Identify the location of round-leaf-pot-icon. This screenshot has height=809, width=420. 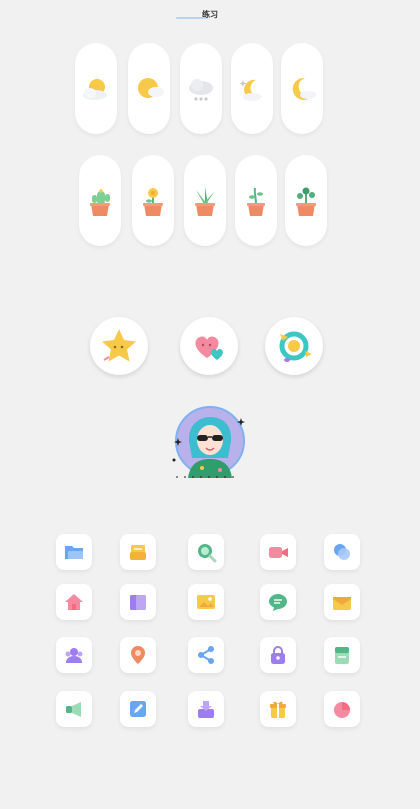
(306, 201).